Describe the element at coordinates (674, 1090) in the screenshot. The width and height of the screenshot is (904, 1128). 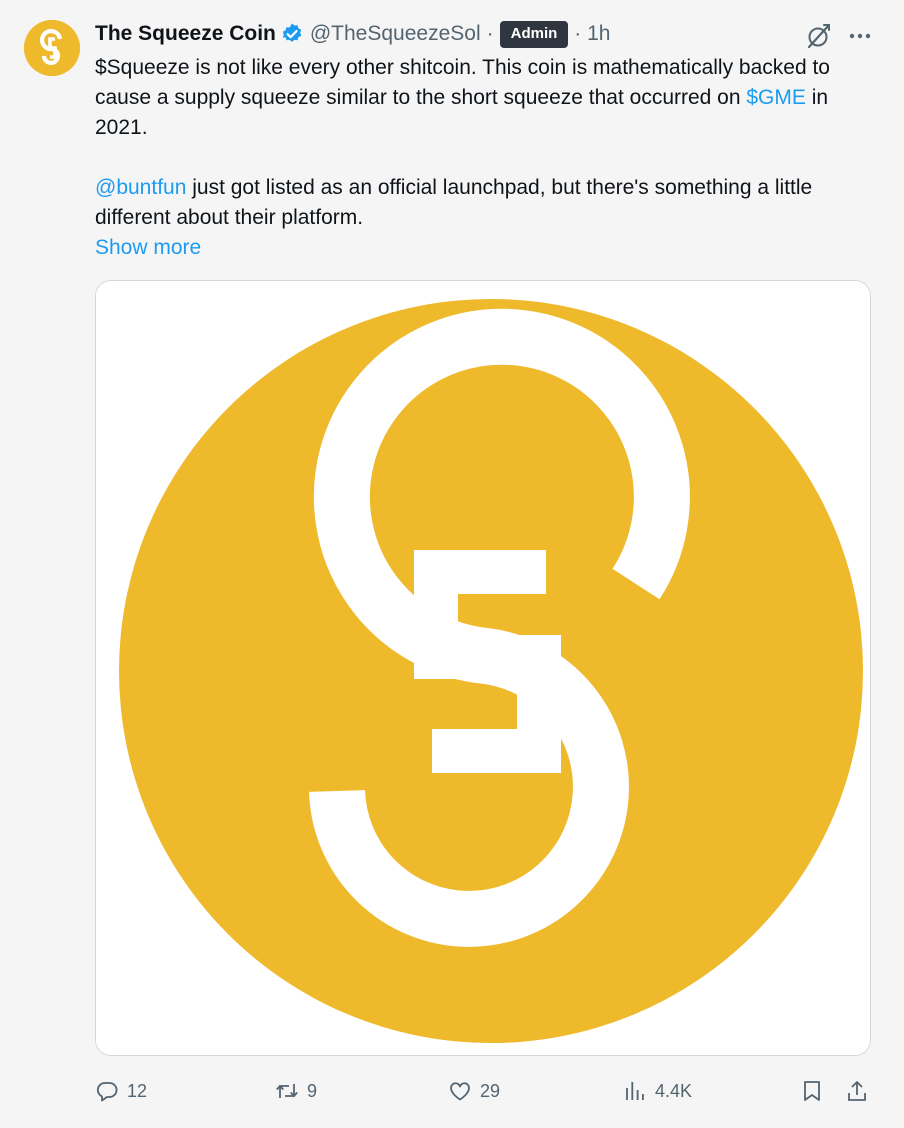
I see `view-count: 4.4K` at that location.